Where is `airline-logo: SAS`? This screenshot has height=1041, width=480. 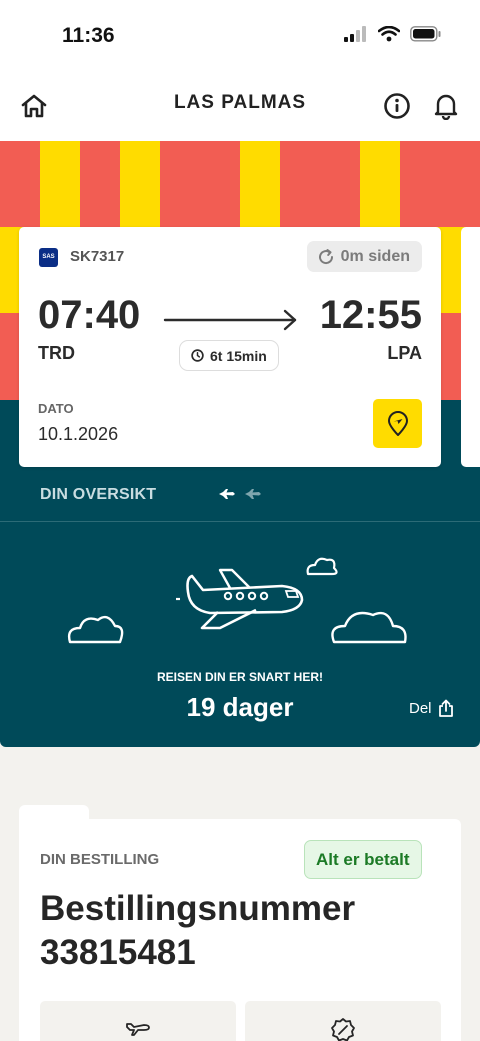 airline-logo: SAS is located at coordinates (48, 257).